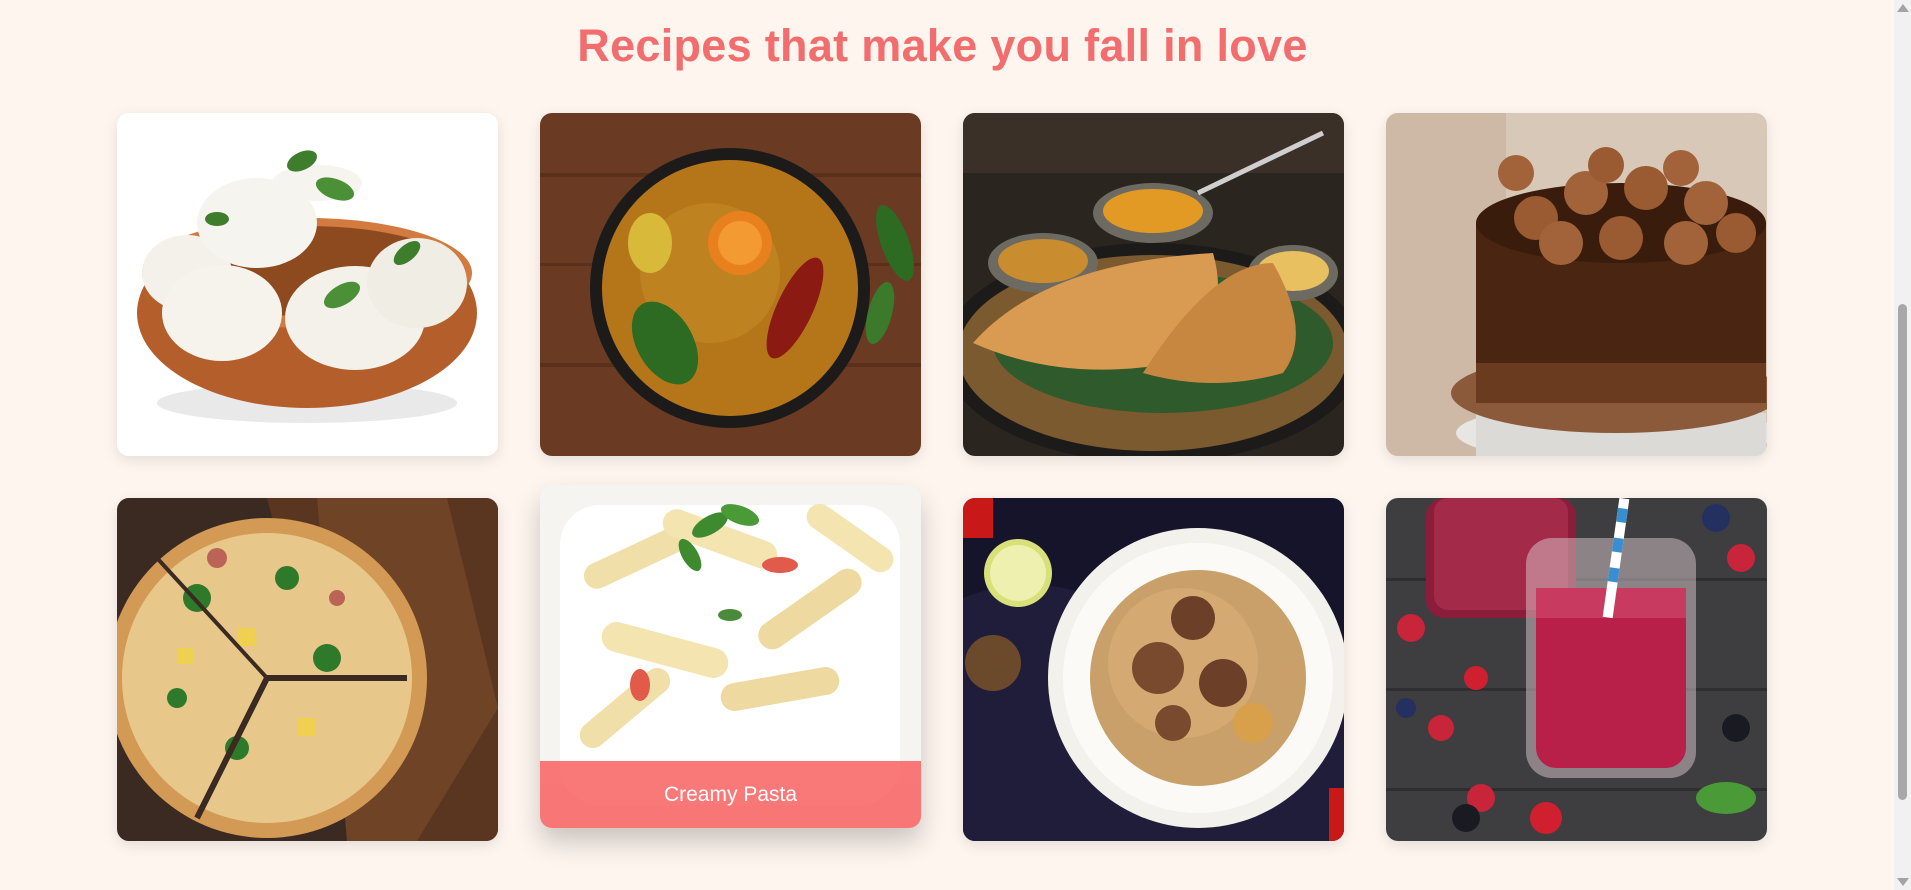 This screenshot has height=890, width=1911. I want to click on section-title: Recipes that make you fall in love, so click(942, 45).